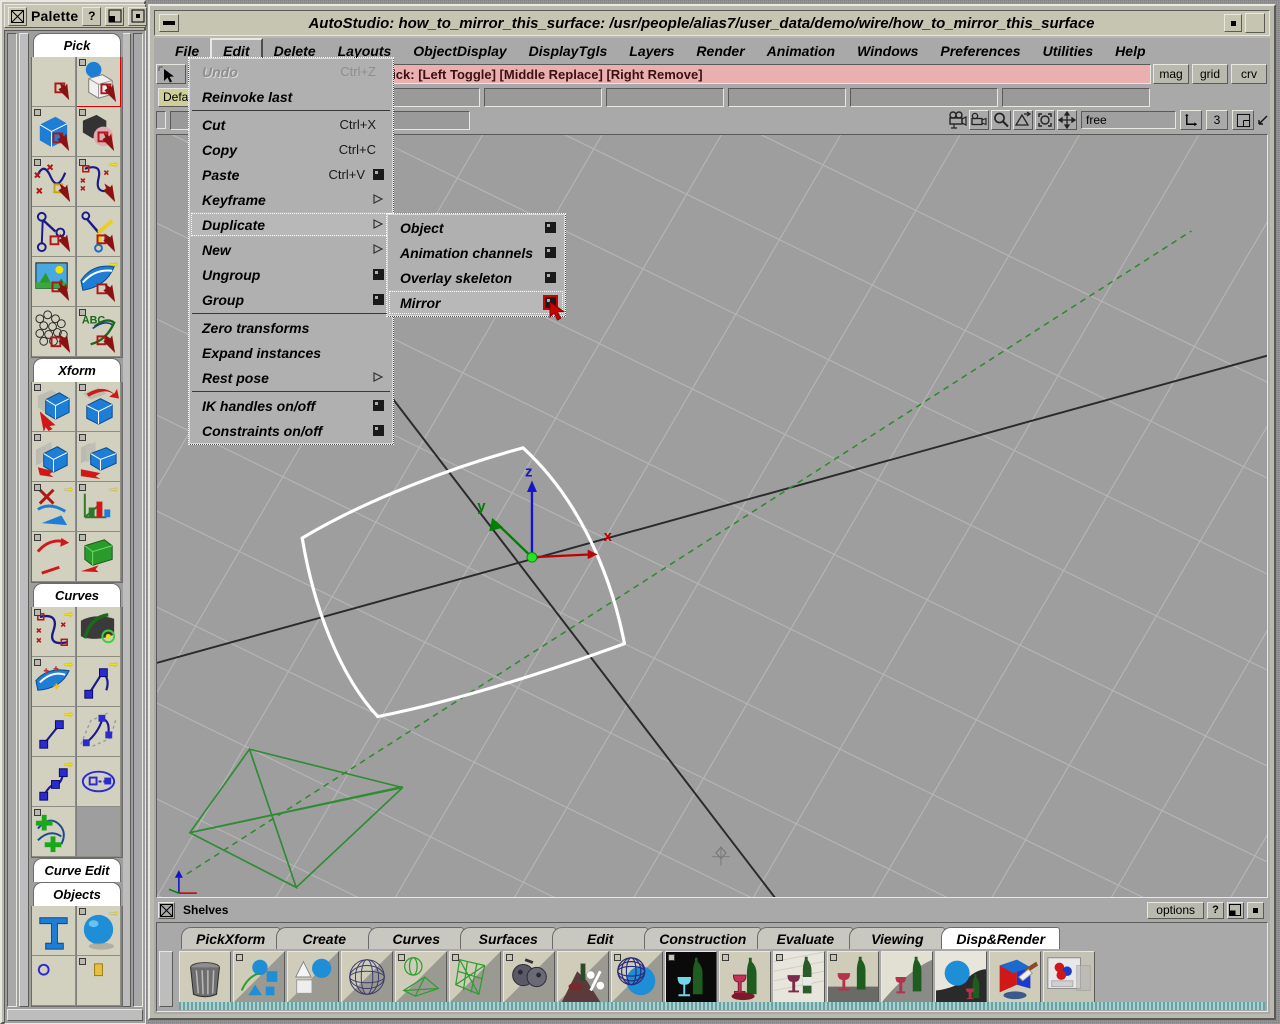  I want to click on camera-name-field: free, so click(1128, 120).